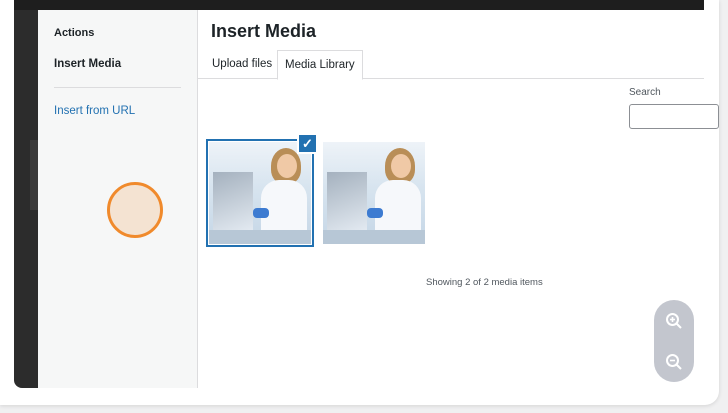 The image size is (728, 413). What do you see at coordinates (484, 282) in the screenshot?
I see `media-count-status: Showing 2 of 2 media items` at bounding box center [484, 282].